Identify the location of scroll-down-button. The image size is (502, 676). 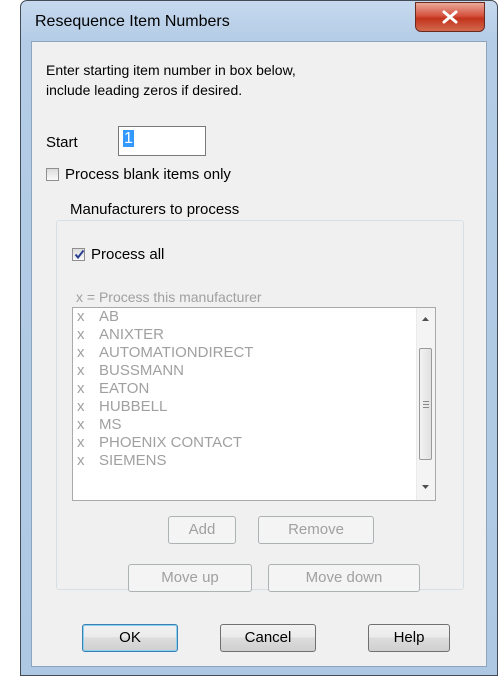
(425, 487).